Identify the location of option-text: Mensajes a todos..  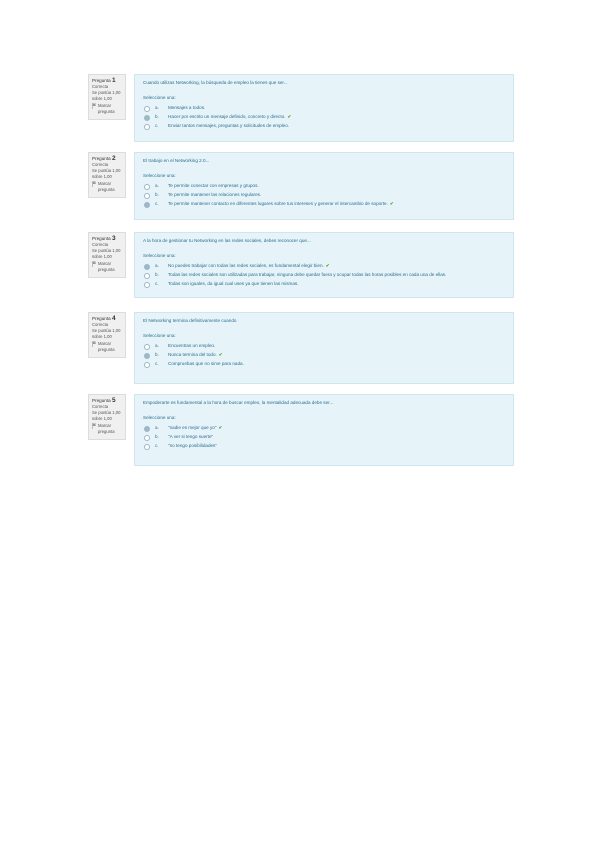
(187, 107).